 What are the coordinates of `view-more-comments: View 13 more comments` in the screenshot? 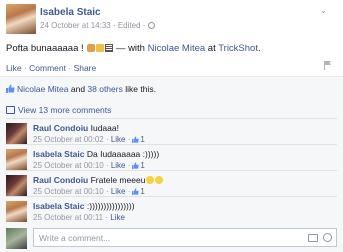 It's located at (58, 110).